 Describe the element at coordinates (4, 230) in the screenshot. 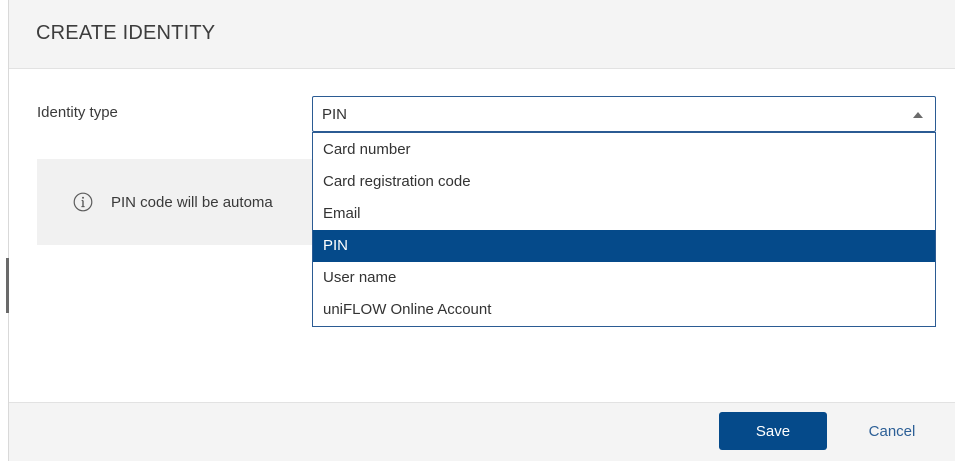

I see `background-edge` at that location.